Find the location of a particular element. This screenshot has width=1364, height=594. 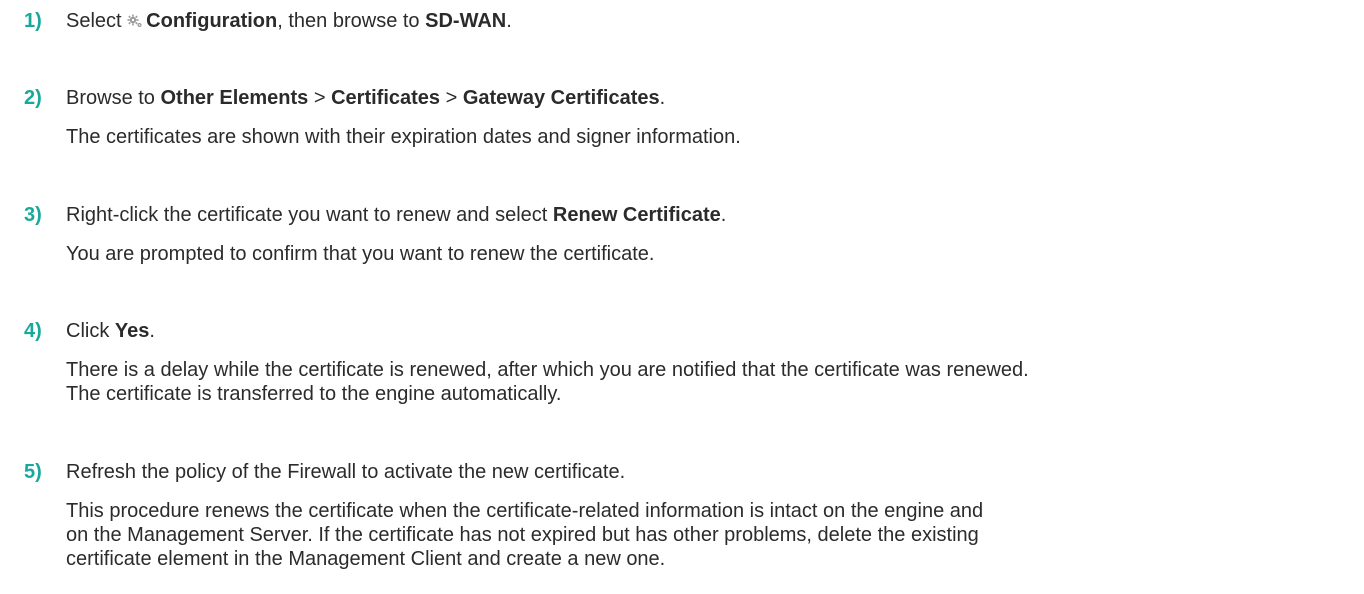

configuration-label: Configuration is located at coordinates (212, 21).